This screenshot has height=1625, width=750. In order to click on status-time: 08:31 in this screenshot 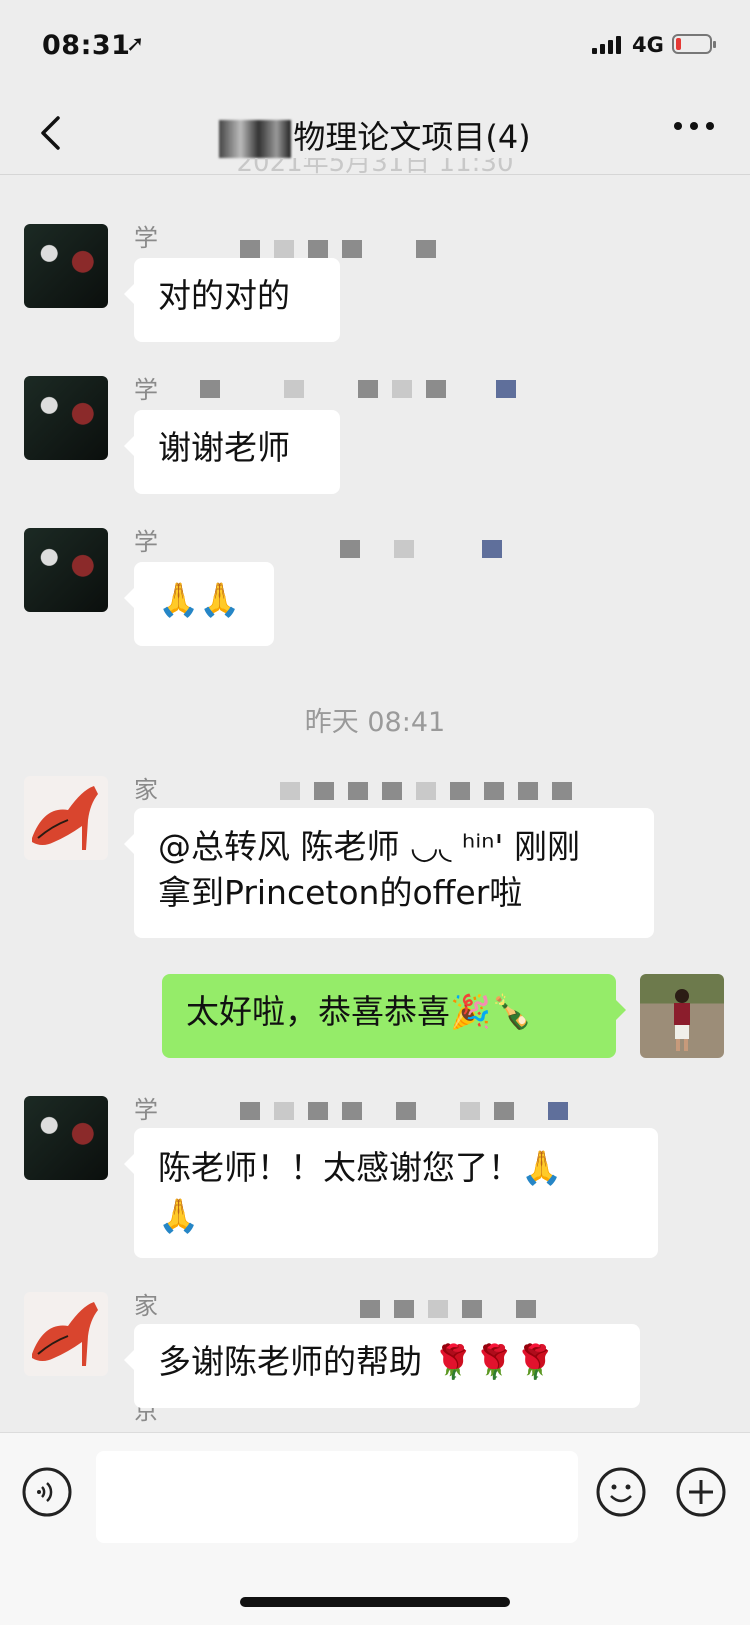, I will do `click(86, 45)`.